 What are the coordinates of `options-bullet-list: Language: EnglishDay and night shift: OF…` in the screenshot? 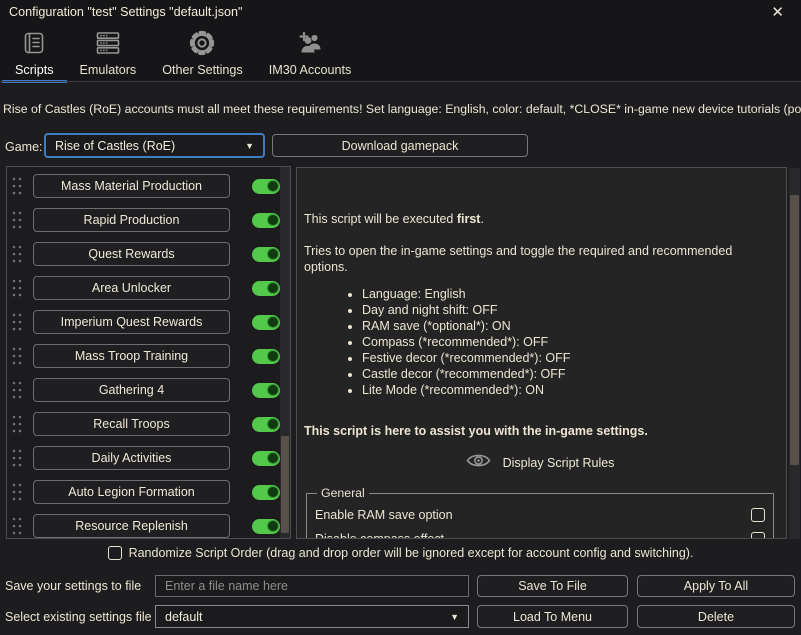 It's located at (540, 342).